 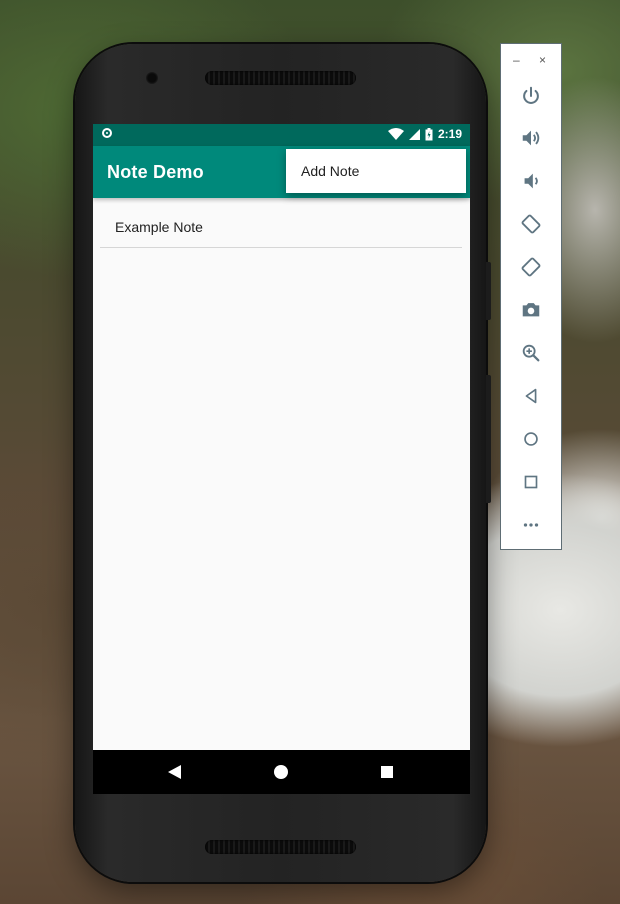 What do you see at coordinates (281, 223) in the screenshot?
I see `list-item: Example Note` at bounding box center [281, 223].